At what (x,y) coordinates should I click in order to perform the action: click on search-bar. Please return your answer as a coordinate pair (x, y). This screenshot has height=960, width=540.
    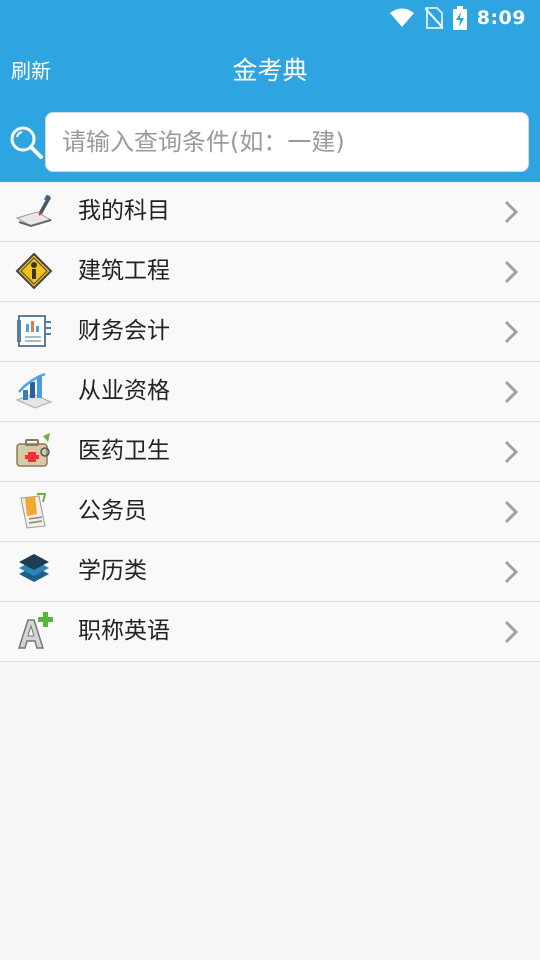
    Looking at the image, I should click on (270, 144).